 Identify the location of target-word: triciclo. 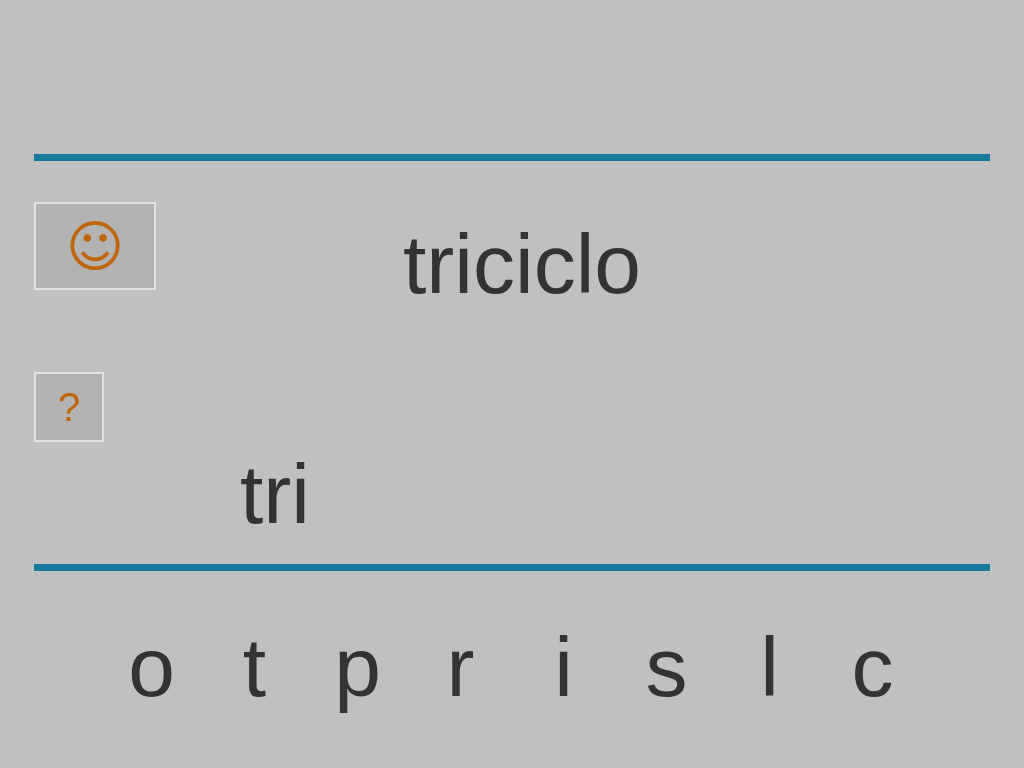
(522, 264).